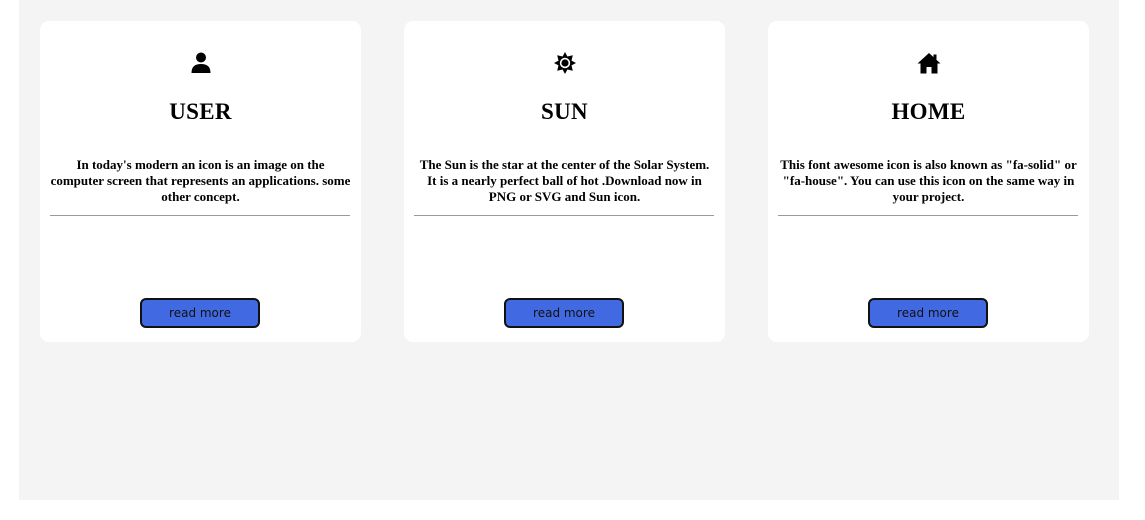  I want to click on sun-icon, so click(564, 63).